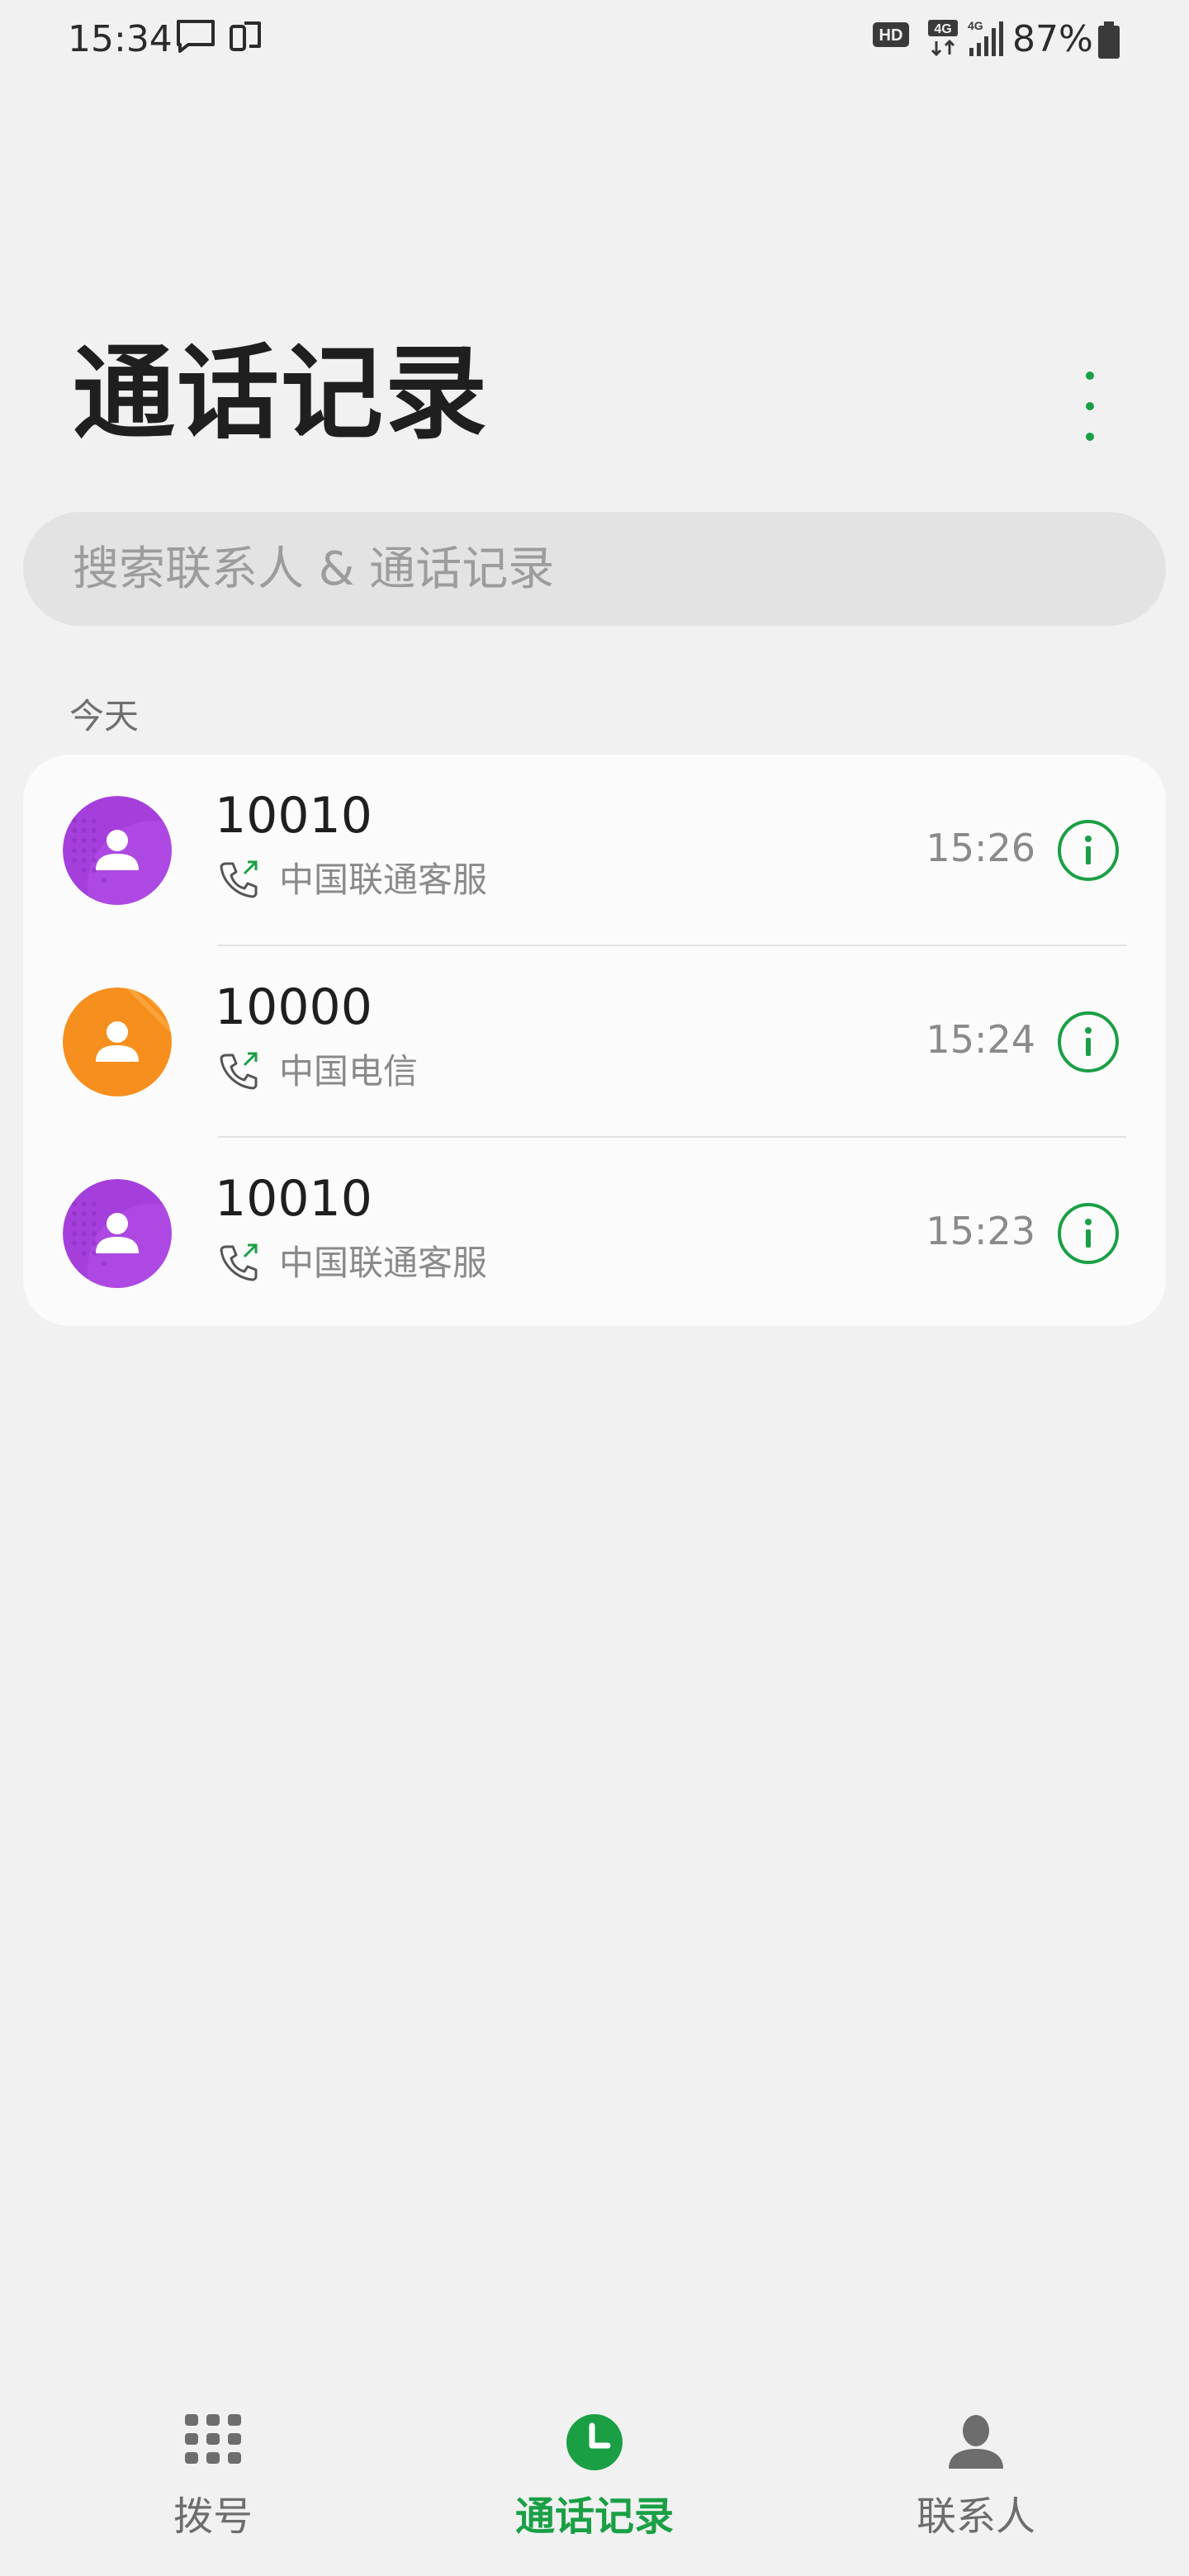 The height and width of the screenshot is (2576, 1189). Describe the element at coordinates (293, 1007) in the screenshot. I see `call-number: 10000` at that location.